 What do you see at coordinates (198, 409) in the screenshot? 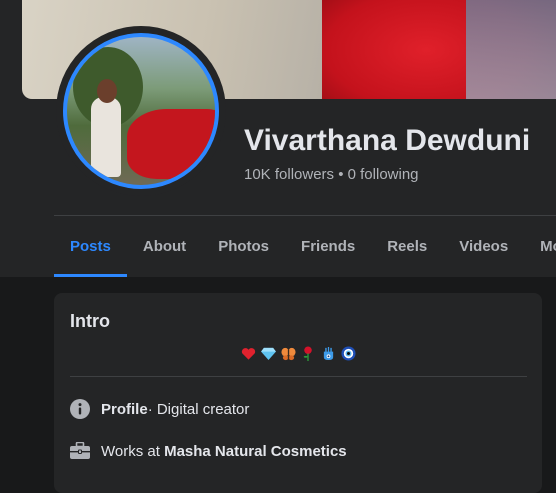
I see `intro-row-text: · Digital creator` at bounding box center [198, 409].